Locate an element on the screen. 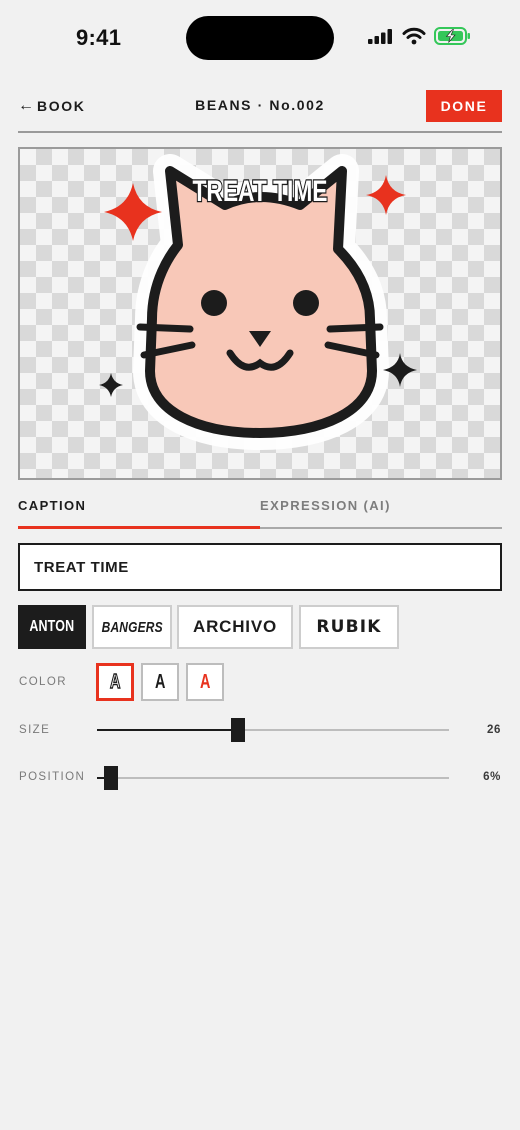 The image size is (520, 1130). cellular-signal-icon is located at coordinates (380, 36).